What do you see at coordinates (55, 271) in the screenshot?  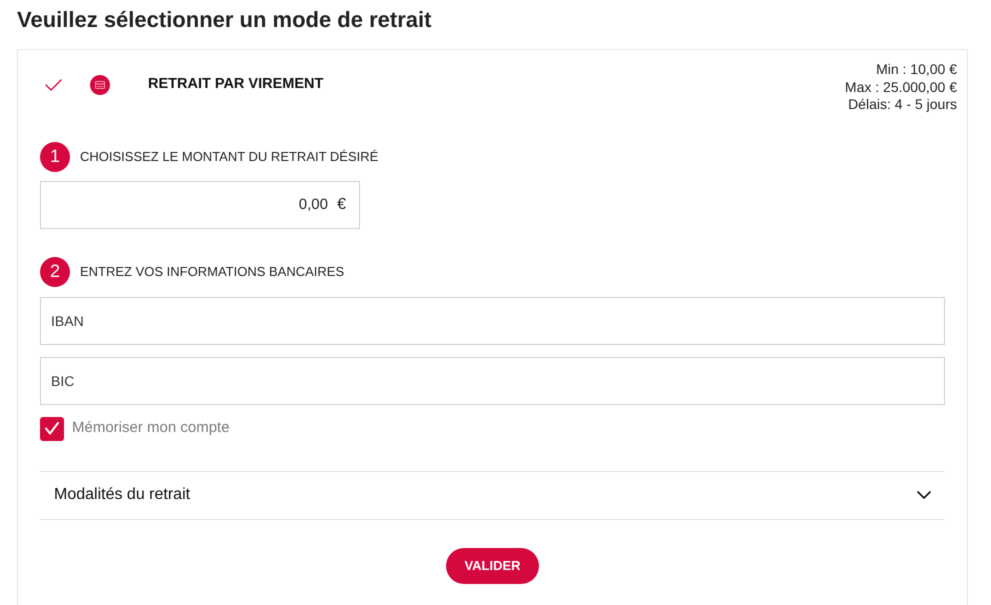 I see `step-number: 2` at bounding box center [55, 271].